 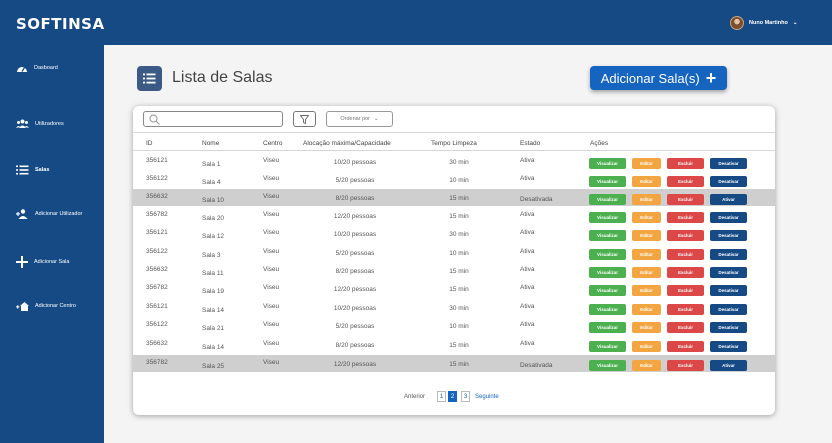 What do you see at coordinates (454, 150) in the screenshot?
I see `divider` at bounding box center [454, 150].